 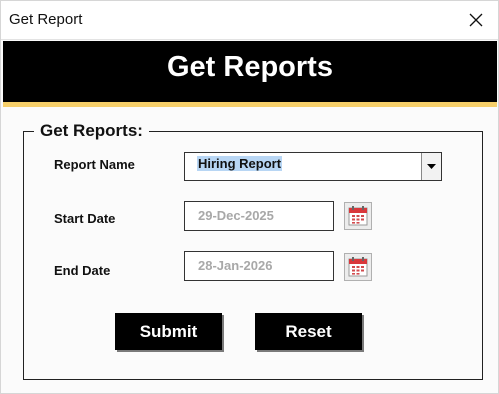 I want to click on start-date-field: 29-Dec-2025, so click(x=259, y=216).